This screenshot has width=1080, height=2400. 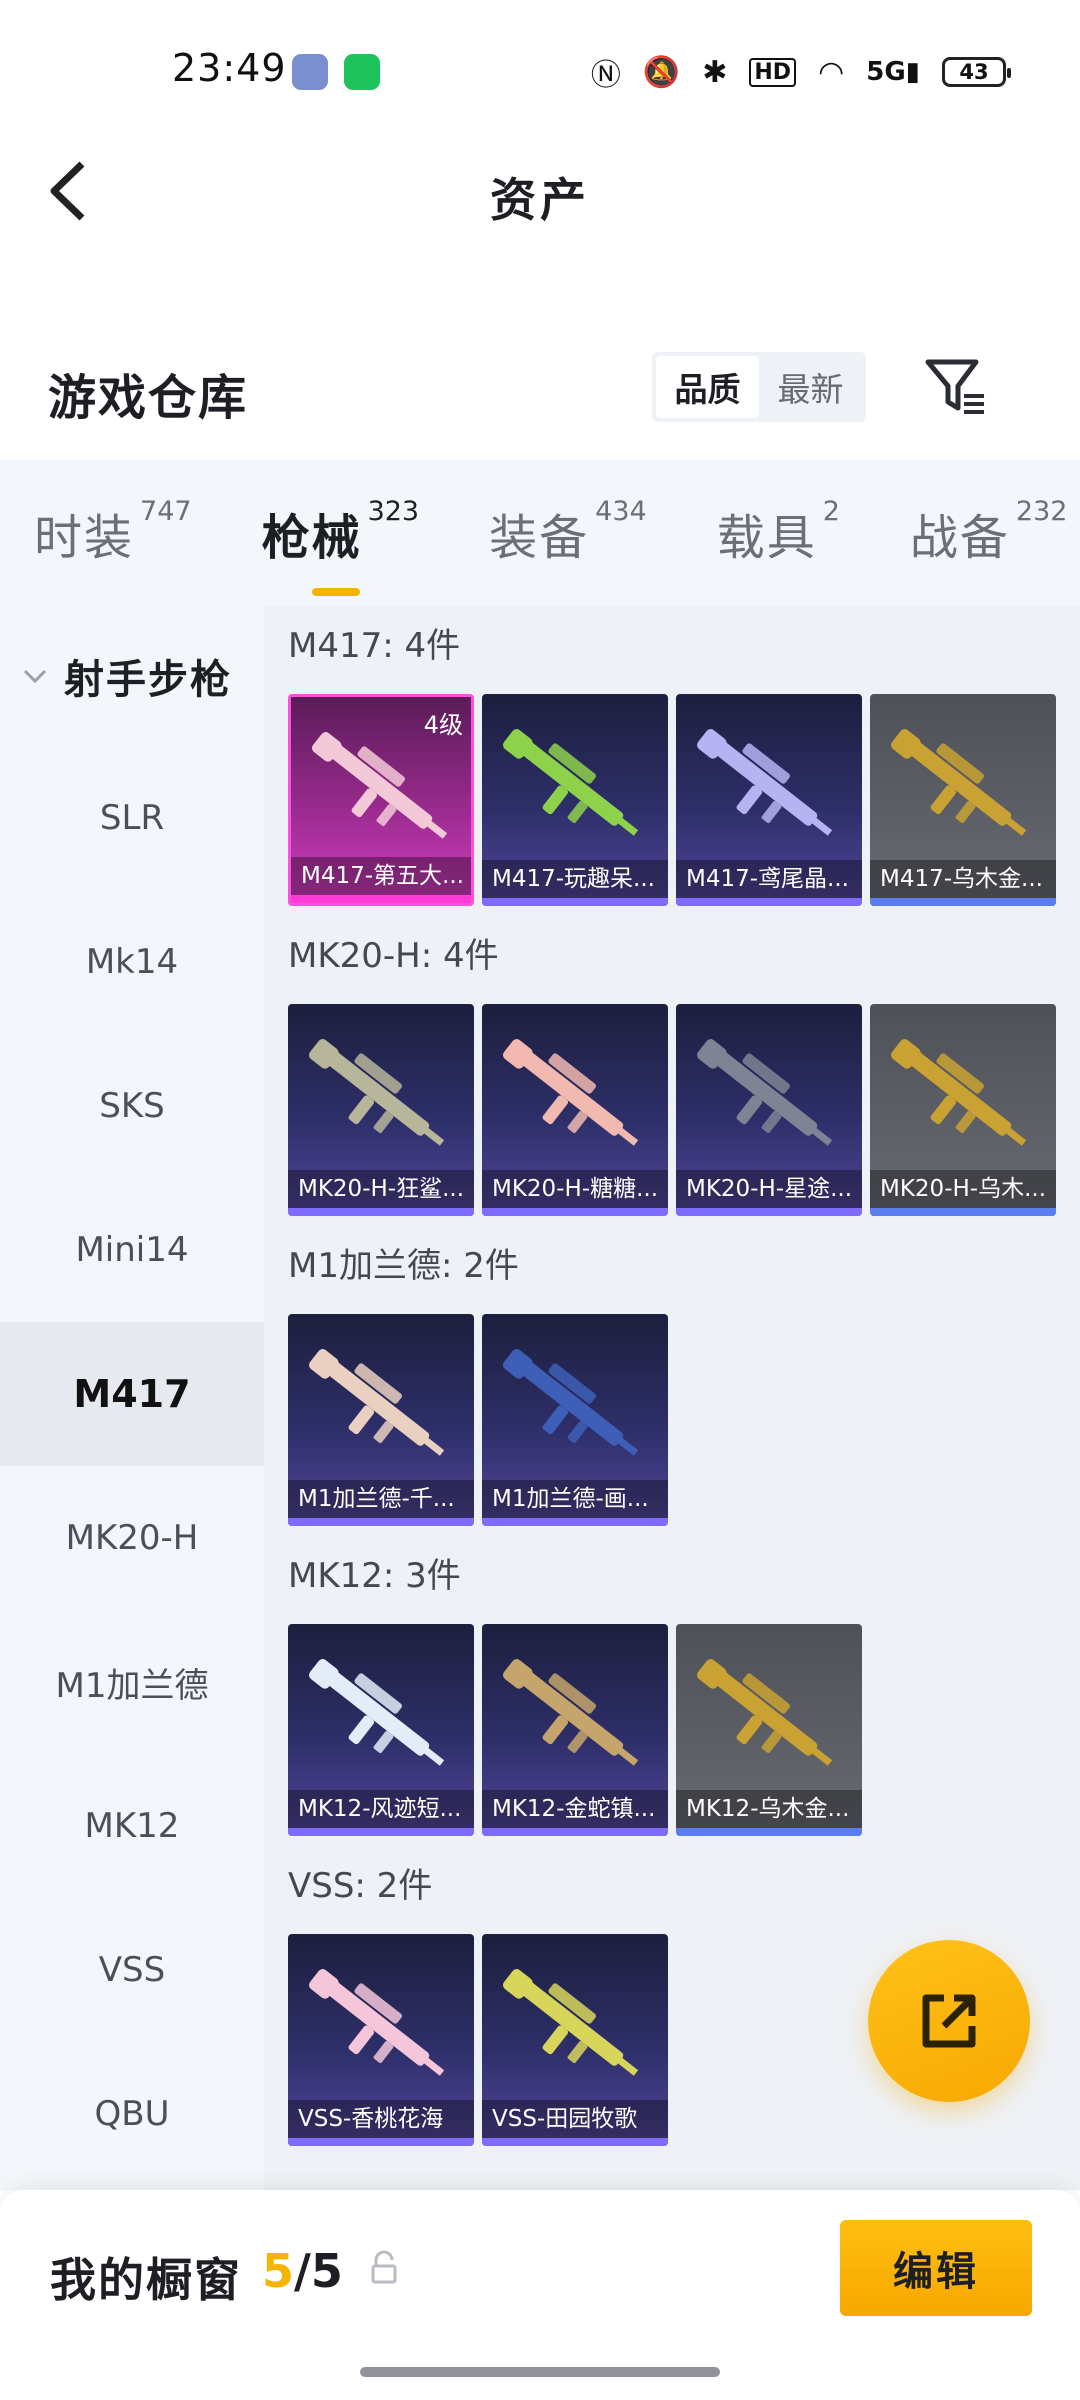 What do you see at coordinates (540, 200) in the screenshot?
I see `page-title: 资产` at bounding box center [540, 200].